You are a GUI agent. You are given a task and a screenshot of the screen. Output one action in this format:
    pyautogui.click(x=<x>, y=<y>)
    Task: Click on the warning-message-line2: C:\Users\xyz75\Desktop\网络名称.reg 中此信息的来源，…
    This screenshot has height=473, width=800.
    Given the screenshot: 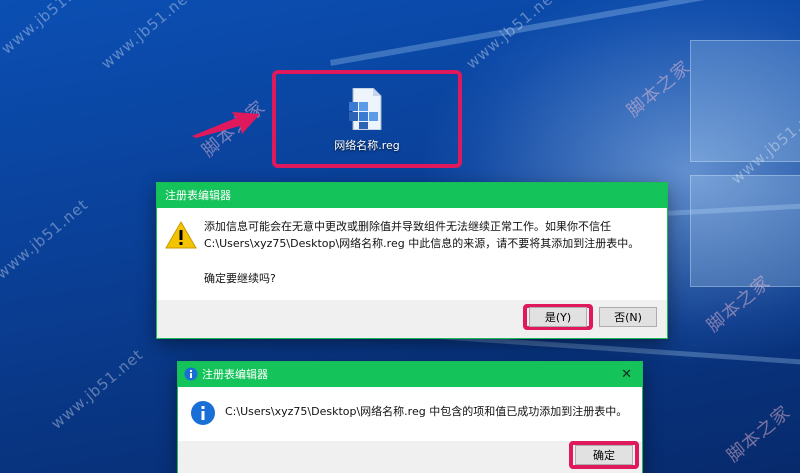 What is the action you would take?
    pyautogui.click(x=422, y=243)
    